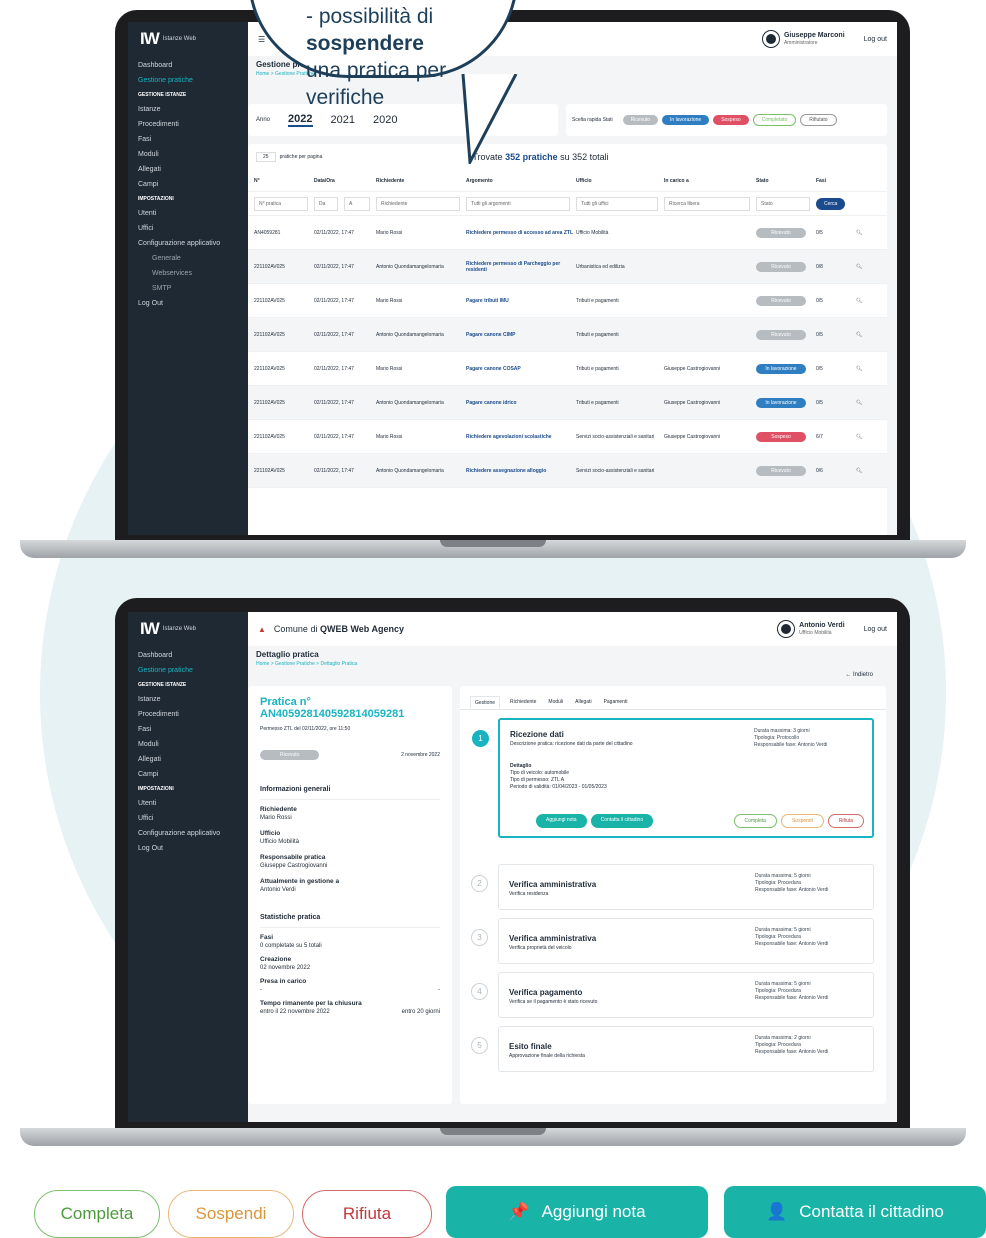 The width and height of the screenshot is (986, 1238). What do you see at coordinates (686, 120) in the screenshot?
I see `state-lavorazione: In lavorazione` at bounding box center [686, 120].